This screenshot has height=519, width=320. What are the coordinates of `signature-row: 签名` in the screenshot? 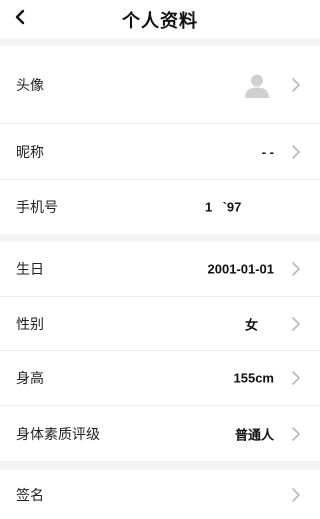 It's located at (160, 494).